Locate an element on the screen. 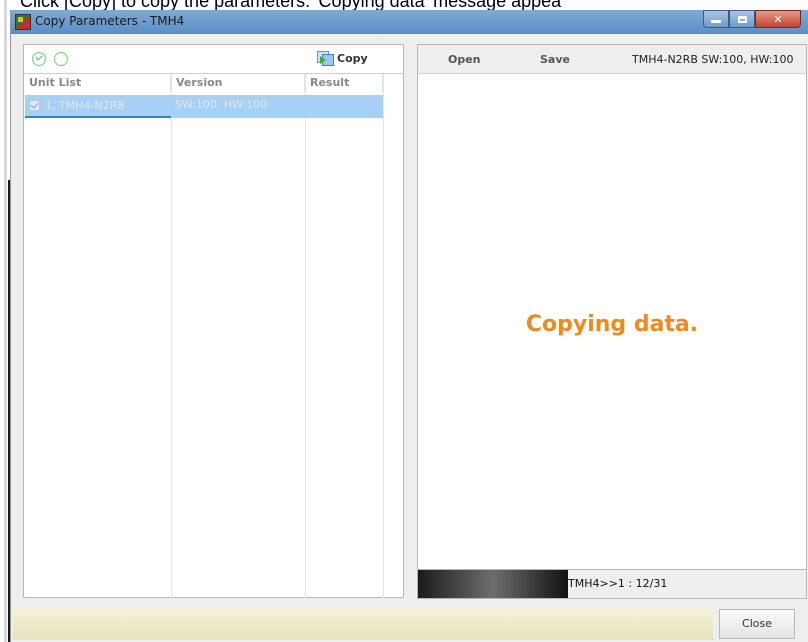  parameter-toolbar: Open Save TMH4-N2RB SW:100, HW:100 is located at coordinates (612, 59).